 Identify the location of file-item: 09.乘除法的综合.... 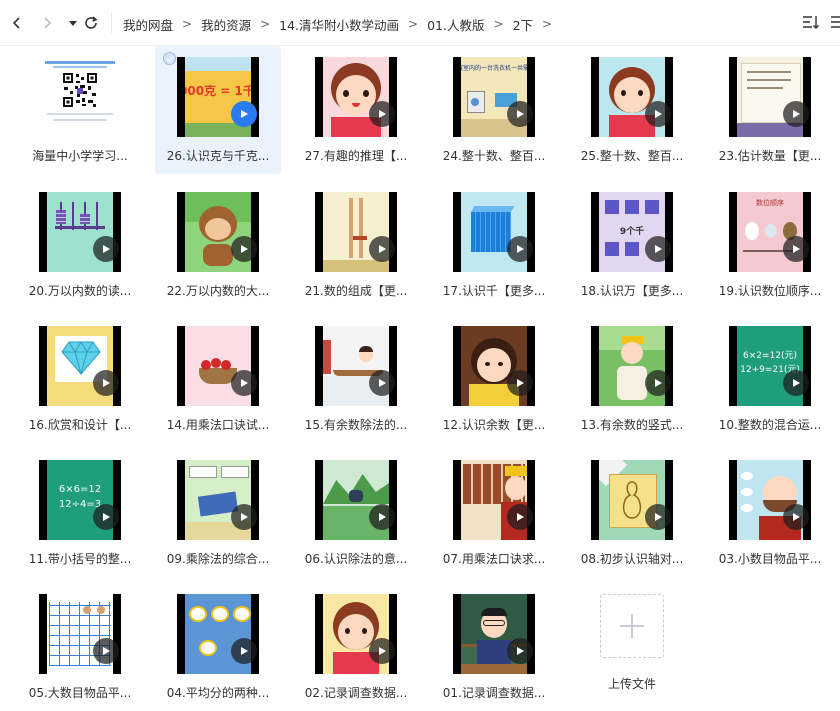
(218, 513).